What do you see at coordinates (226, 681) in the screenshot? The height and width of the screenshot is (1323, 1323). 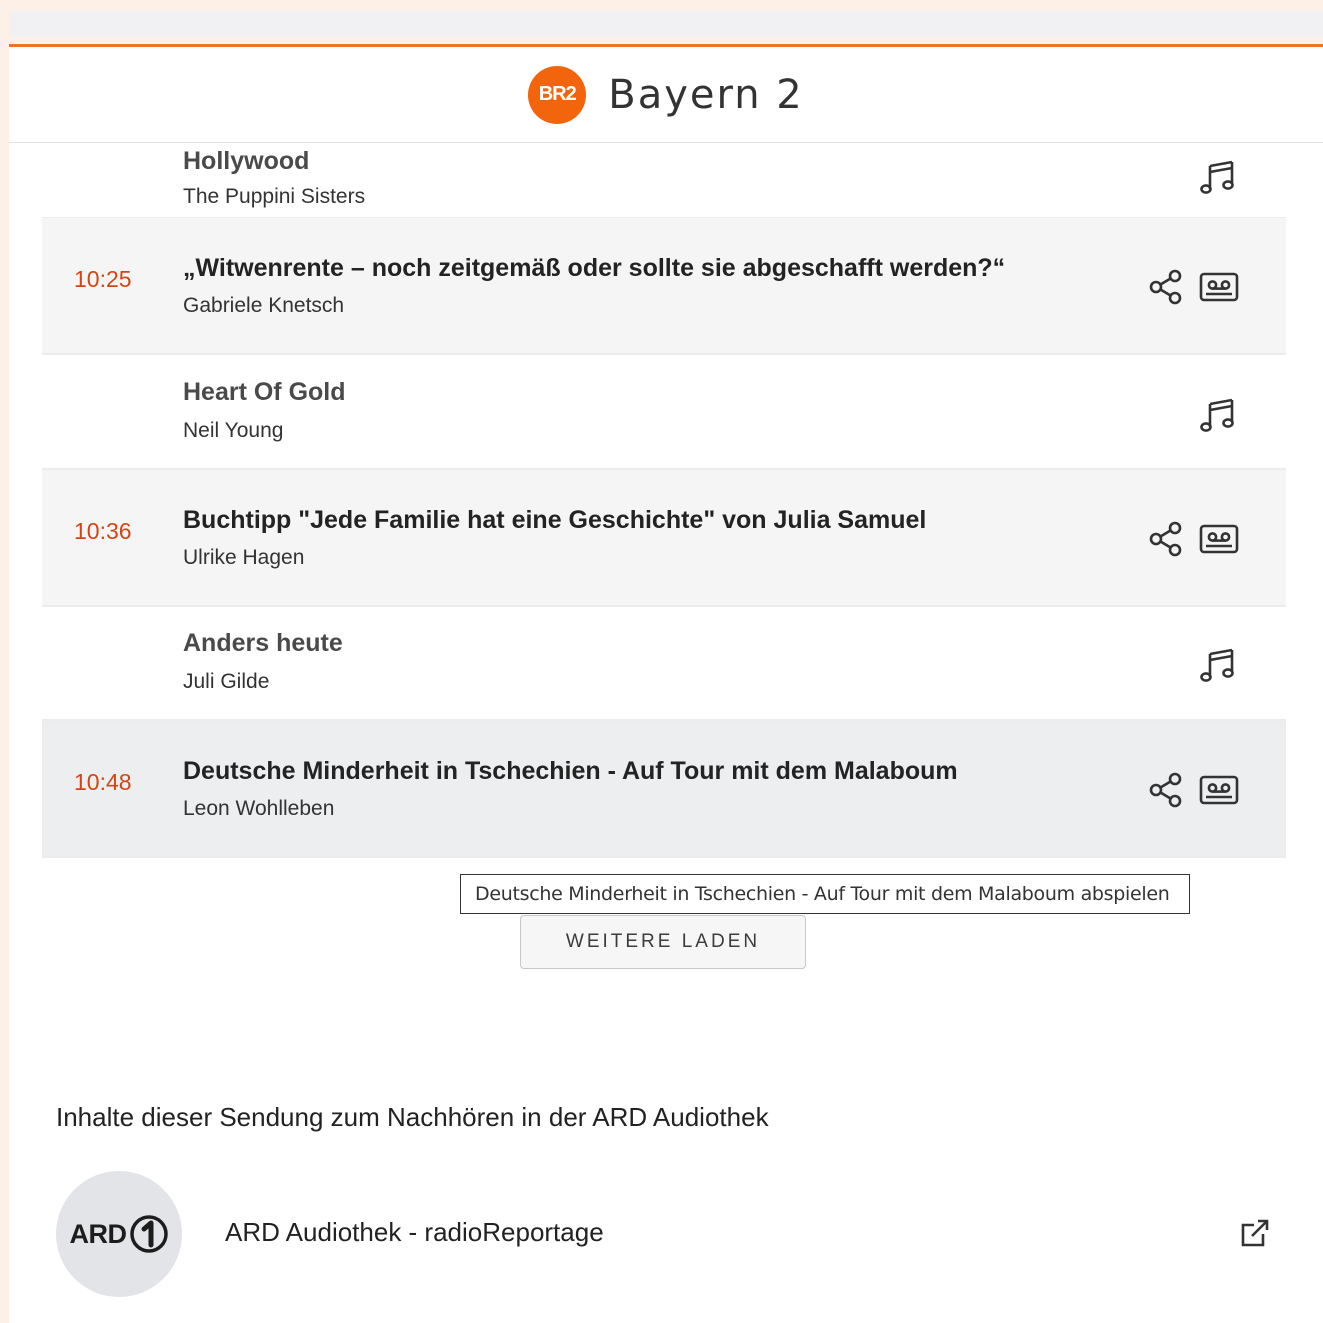 I see `item-artist: Juli Gilde` at bounding box center [226, 681].